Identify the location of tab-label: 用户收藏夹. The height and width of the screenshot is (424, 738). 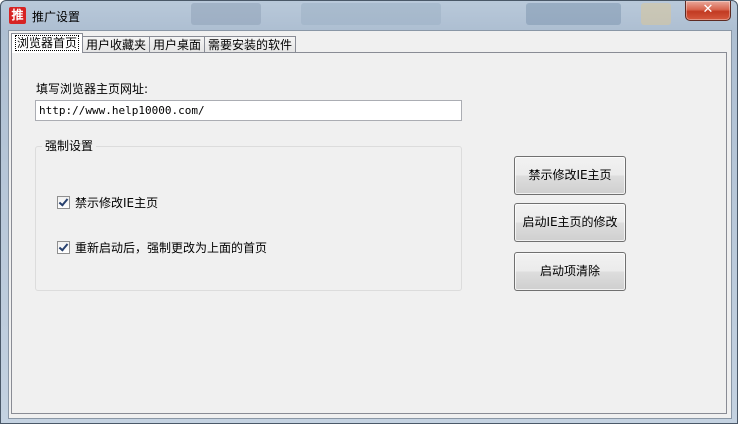
(116, 45).